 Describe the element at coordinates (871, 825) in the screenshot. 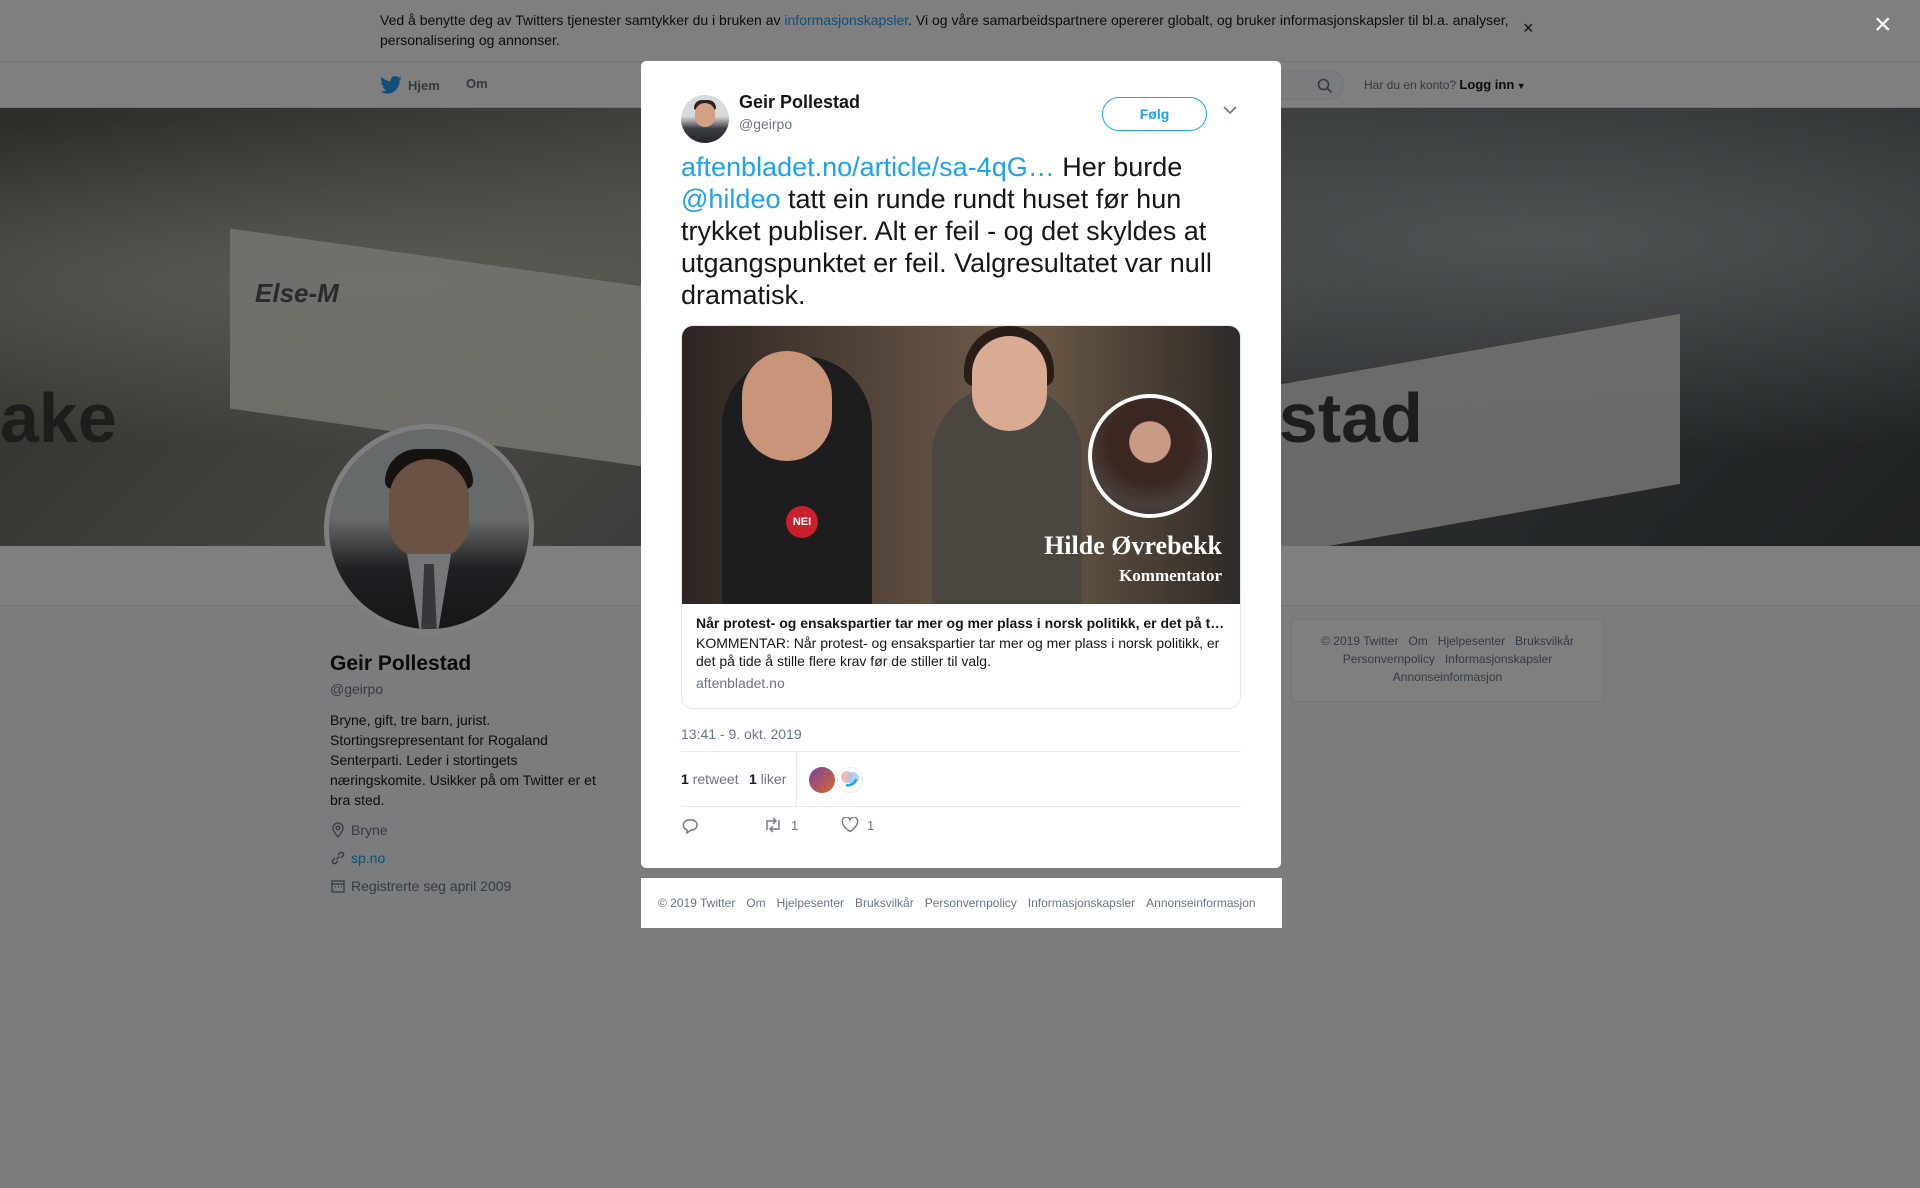

I see `like-count: 1` at that location.